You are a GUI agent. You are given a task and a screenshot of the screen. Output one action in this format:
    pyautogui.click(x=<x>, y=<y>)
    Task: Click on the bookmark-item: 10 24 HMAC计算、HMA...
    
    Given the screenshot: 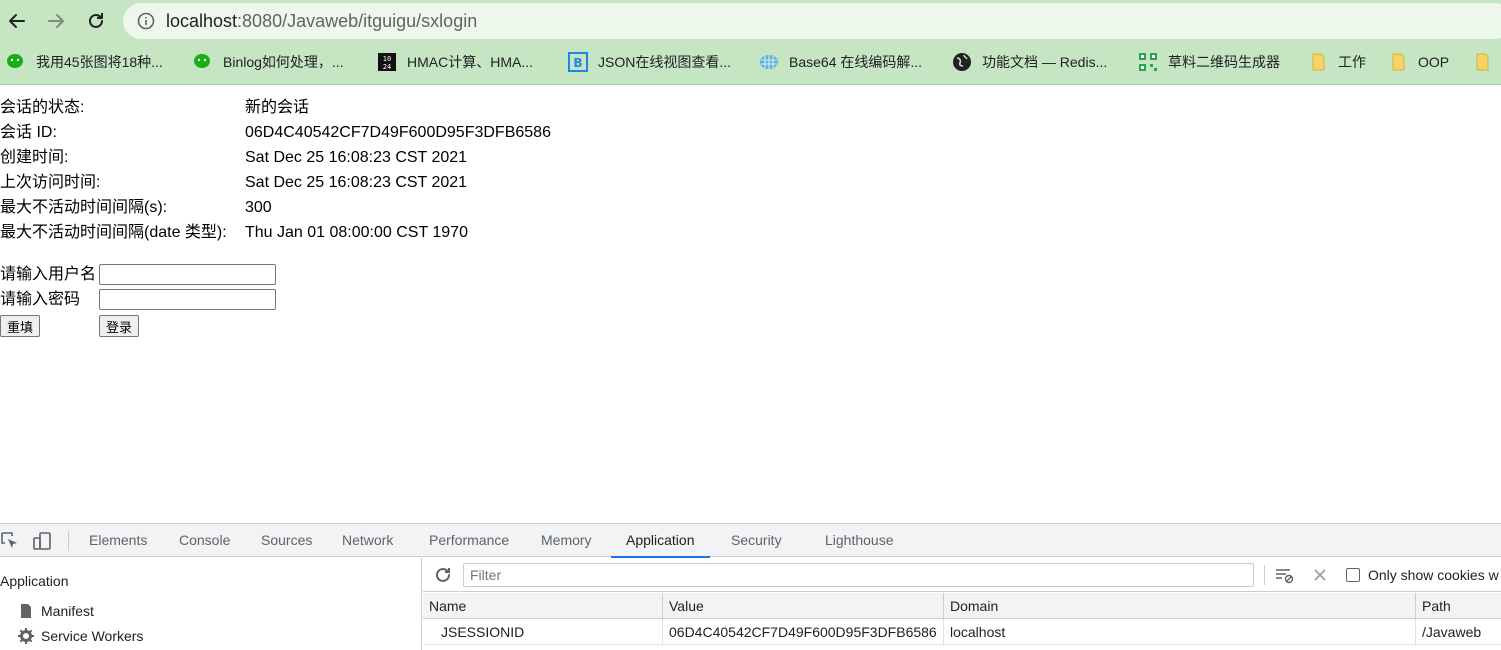 What is the action you would take?
    pyautogui.click(x=455, y=62)
    